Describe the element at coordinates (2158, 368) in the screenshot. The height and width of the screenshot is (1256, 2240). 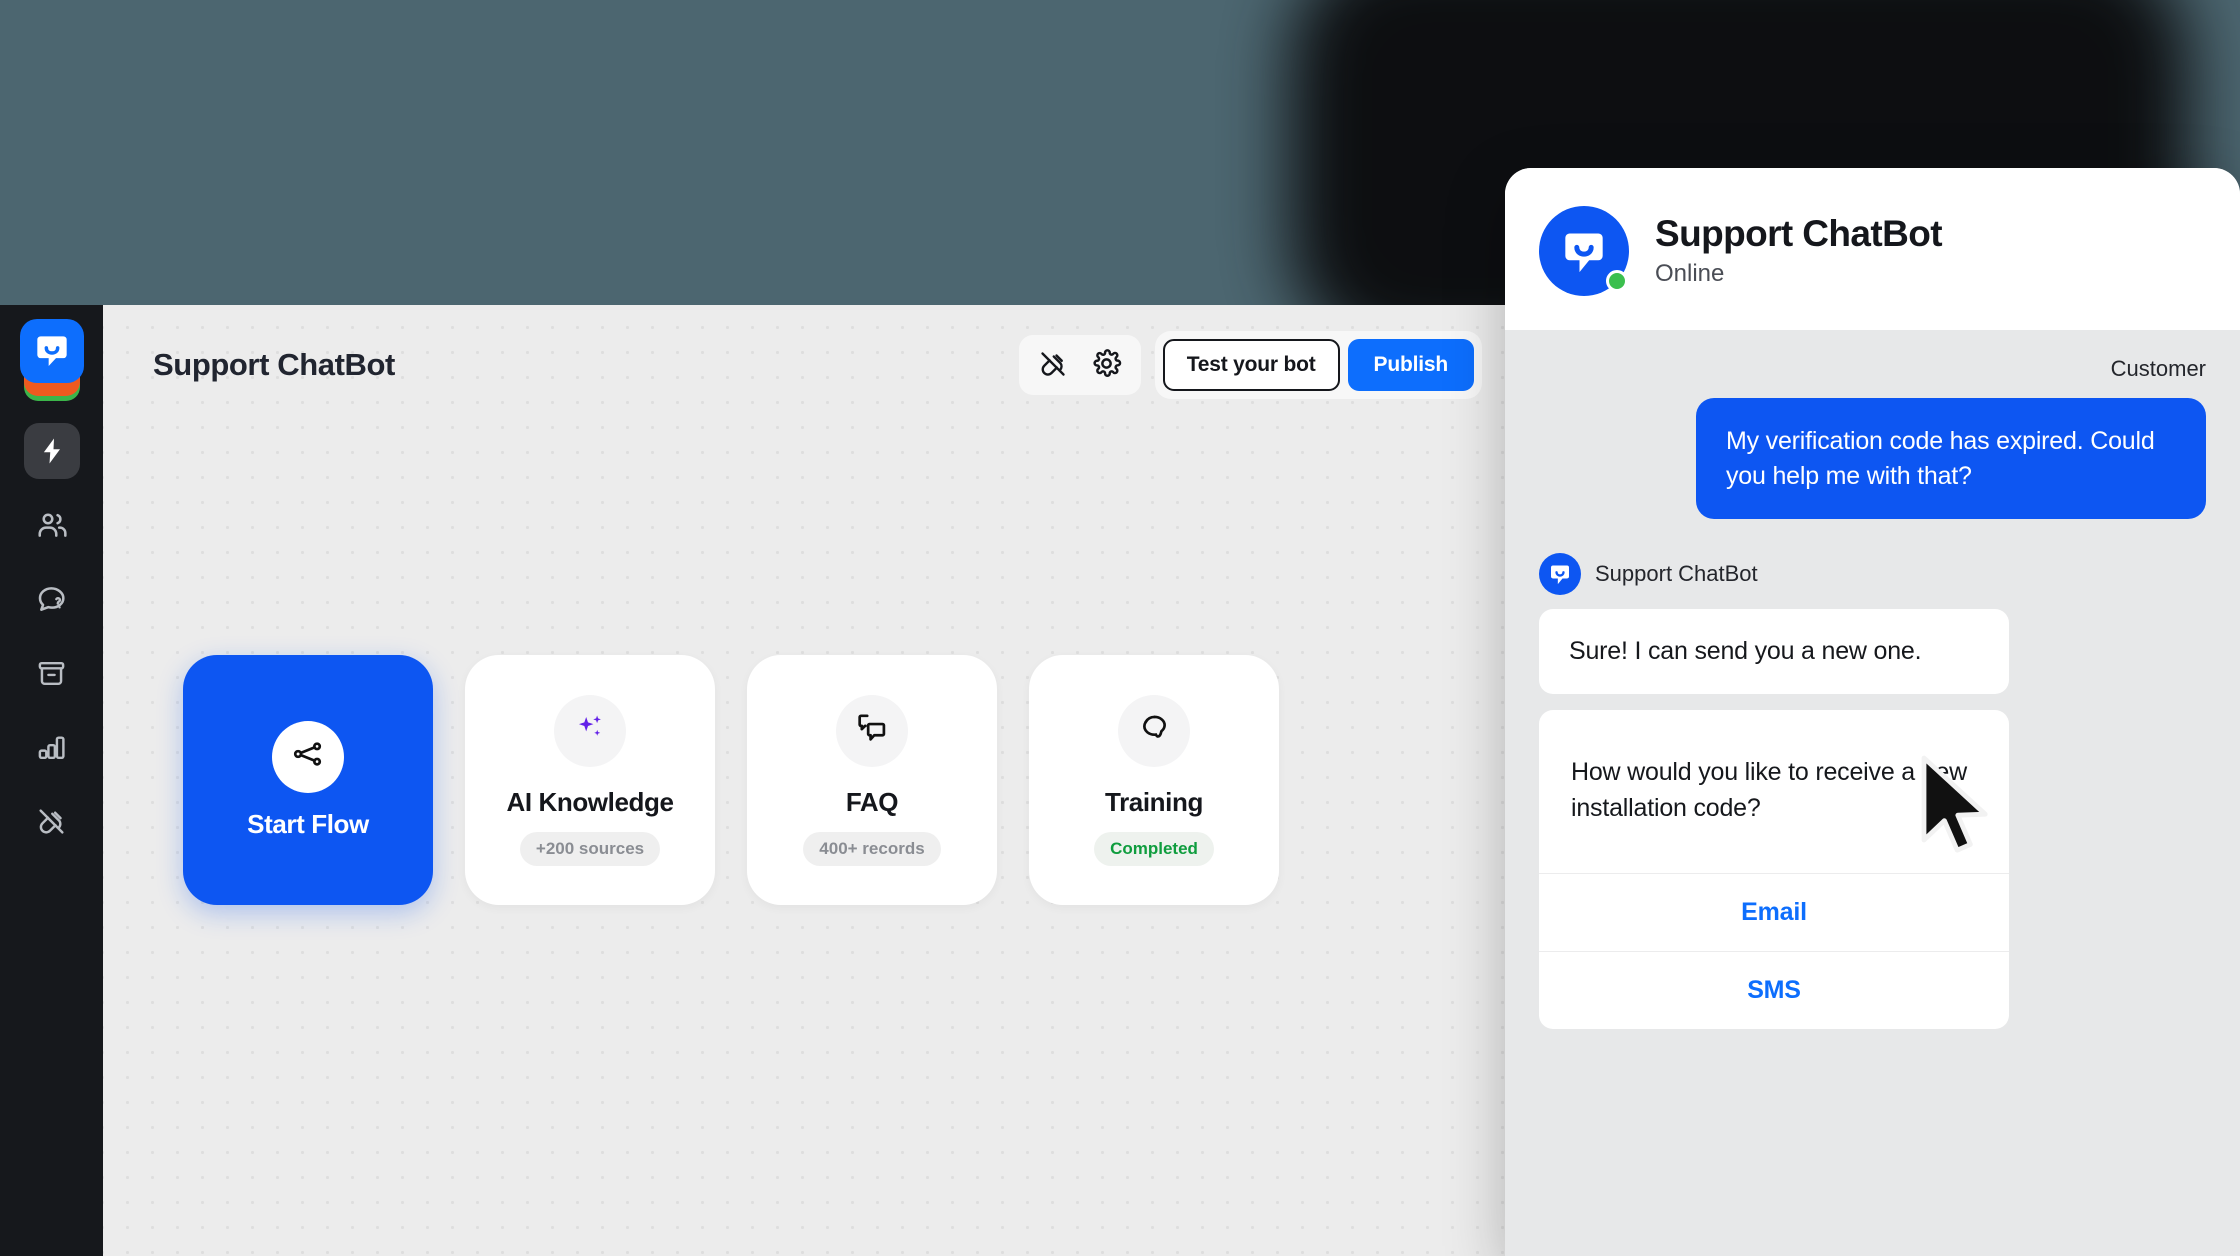
I see `customer-label: Customer` at that location.